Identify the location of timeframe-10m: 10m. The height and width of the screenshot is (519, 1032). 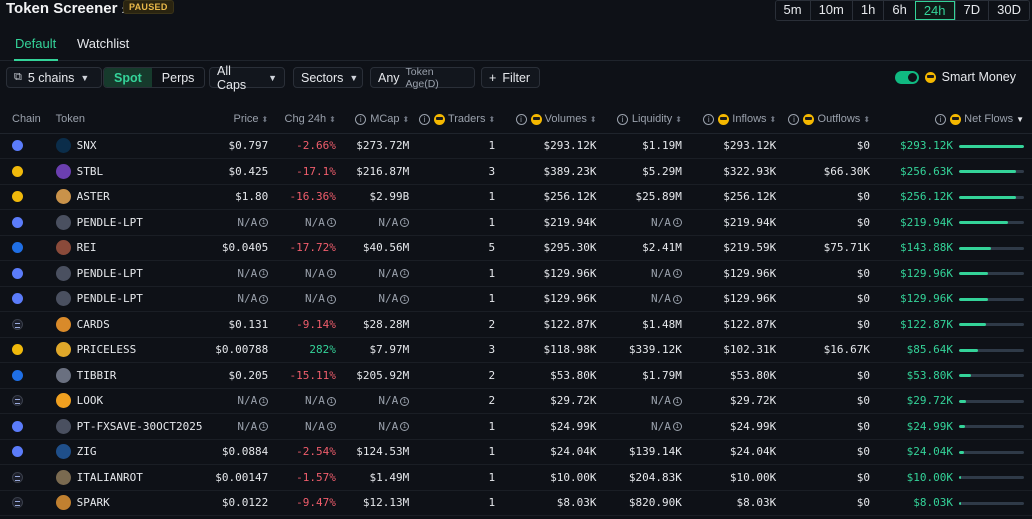
(830, 10).